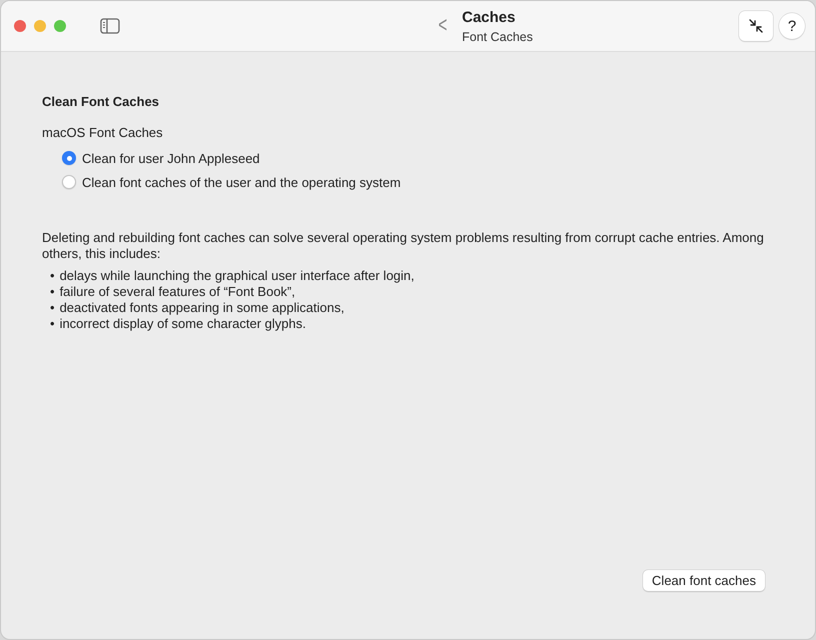 The width and height of the screenshot is (816, 640). Describe the element at coordinates (792, 26) in the screenshot. I see `help-button: ?` at that location.